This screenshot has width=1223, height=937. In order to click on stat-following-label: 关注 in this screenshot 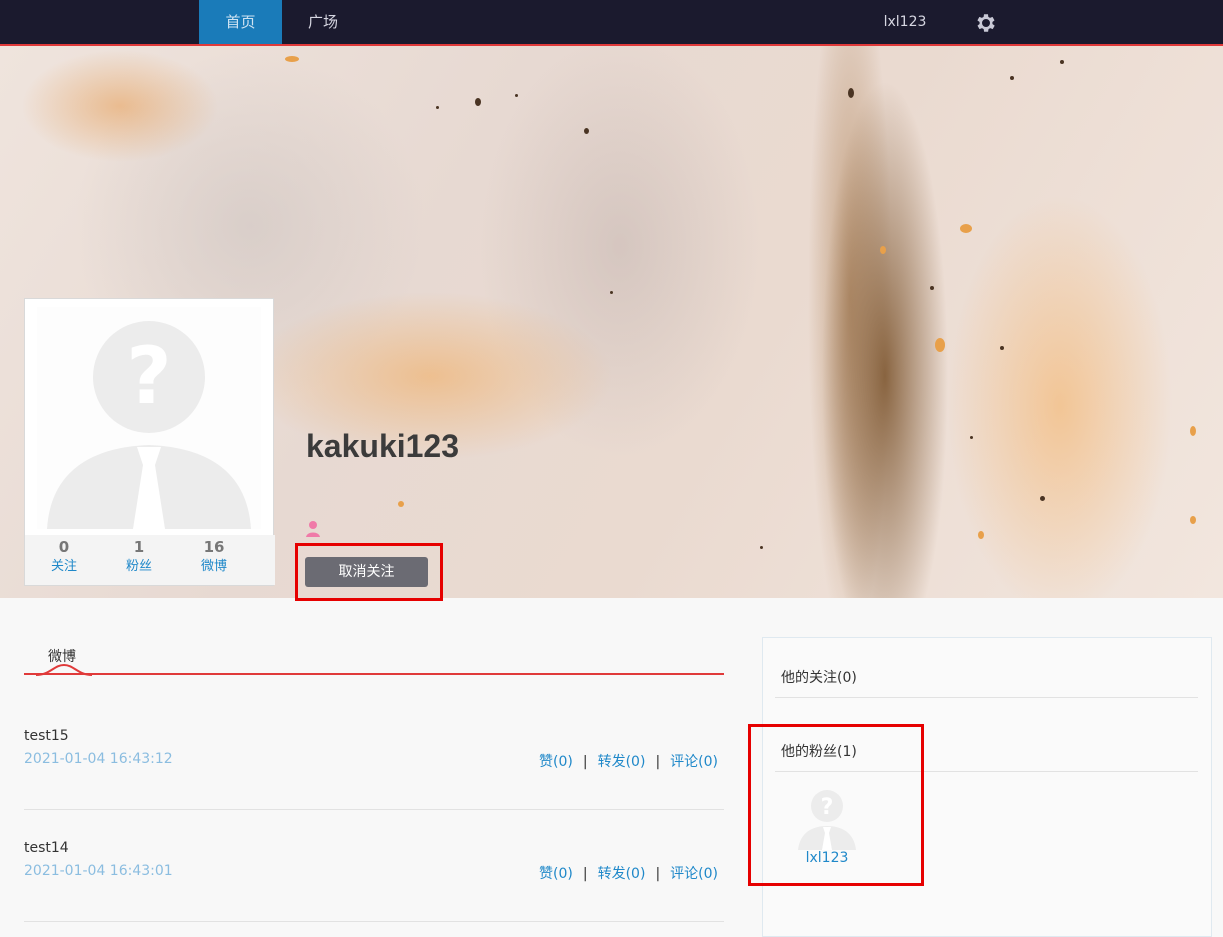, I will do `click(64, 567)`.